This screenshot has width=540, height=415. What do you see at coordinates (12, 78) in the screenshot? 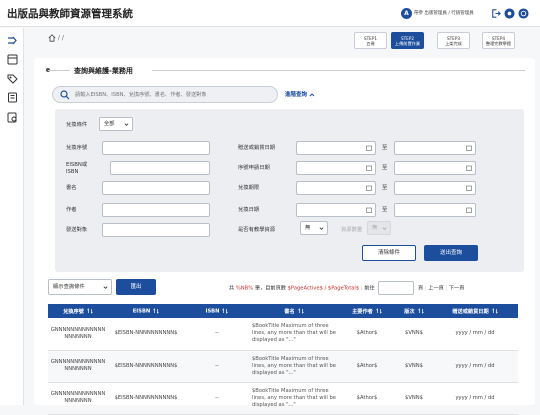
I see `tag-icon` at bounding box center [12, 78].